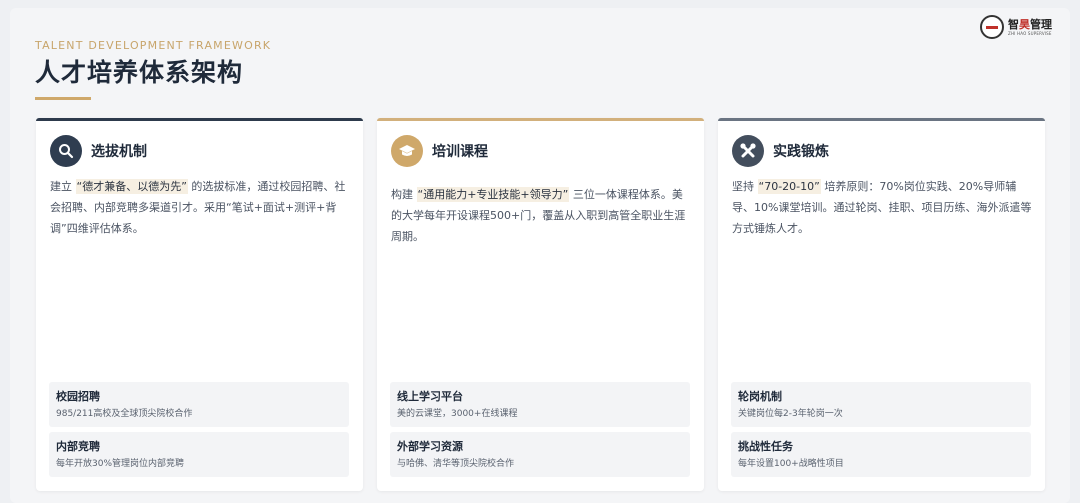  What do you see at coordinates (881, 404) in the screenshot?
I see `feature-item: 轮岗机制 关键岗位每2-3年轮岗一次` at bounding box center [881, 404].